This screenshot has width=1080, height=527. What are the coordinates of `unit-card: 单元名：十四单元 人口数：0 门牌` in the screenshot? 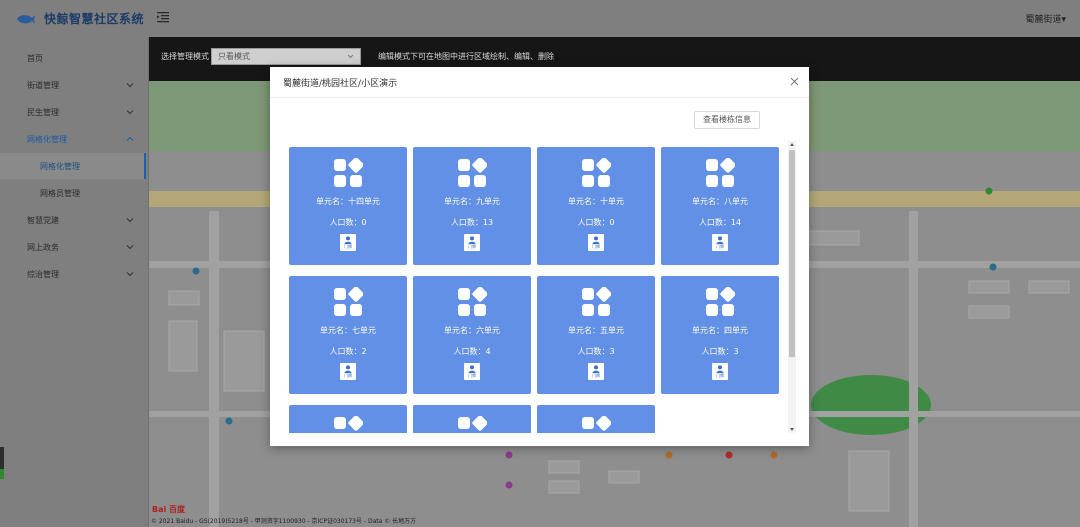 It's located at (348, 206).